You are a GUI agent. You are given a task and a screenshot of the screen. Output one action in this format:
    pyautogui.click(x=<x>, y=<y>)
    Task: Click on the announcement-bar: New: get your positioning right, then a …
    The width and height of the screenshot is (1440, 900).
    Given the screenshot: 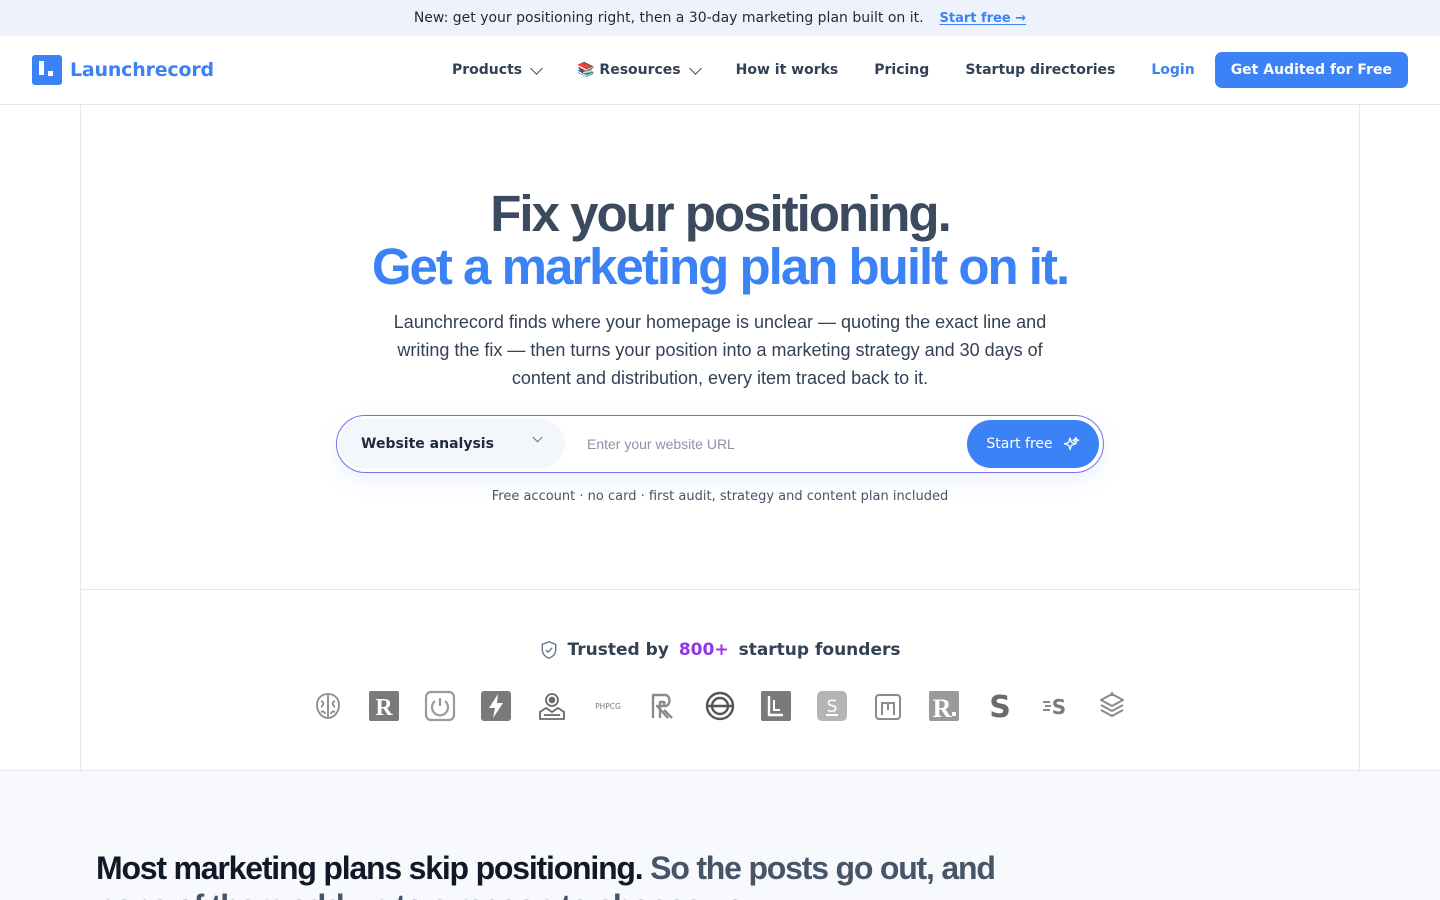 What is the action you would take?
    pyautogui.click(x=720, y=18)
    